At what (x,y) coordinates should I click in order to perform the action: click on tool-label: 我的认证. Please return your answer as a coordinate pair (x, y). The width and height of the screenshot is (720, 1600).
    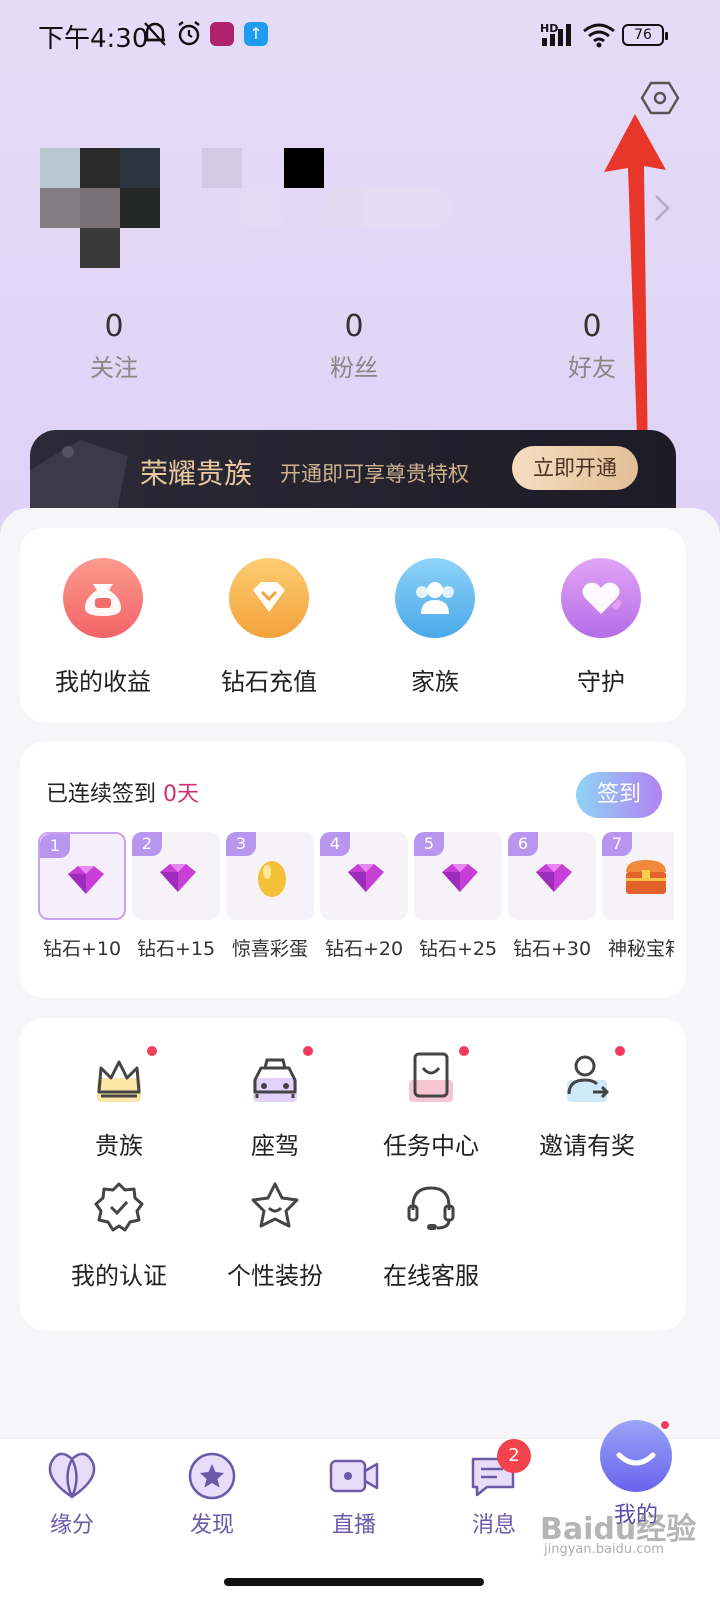
    Looking at the image, I should click on (119, 1276).